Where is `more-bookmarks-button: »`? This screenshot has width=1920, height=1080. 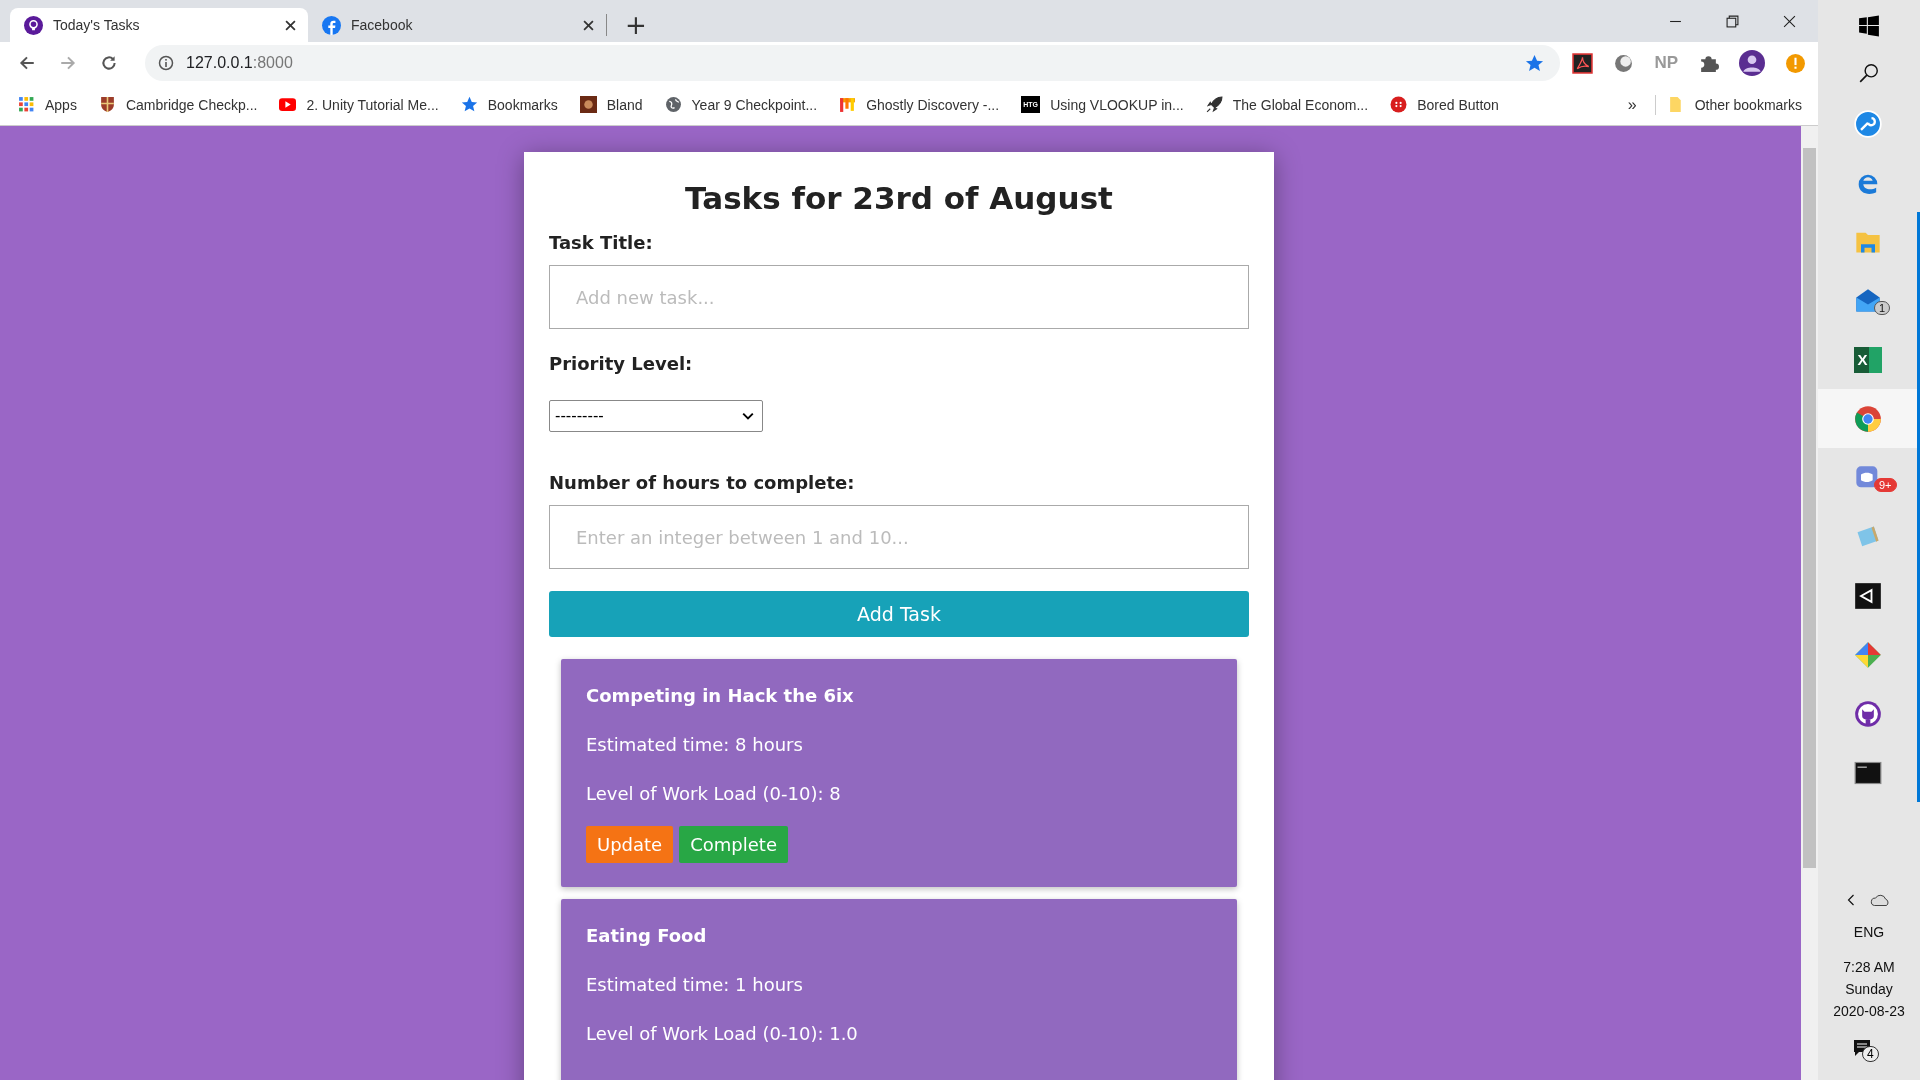 more-bookmarks-button: » is located at coordinates (1632, 104).